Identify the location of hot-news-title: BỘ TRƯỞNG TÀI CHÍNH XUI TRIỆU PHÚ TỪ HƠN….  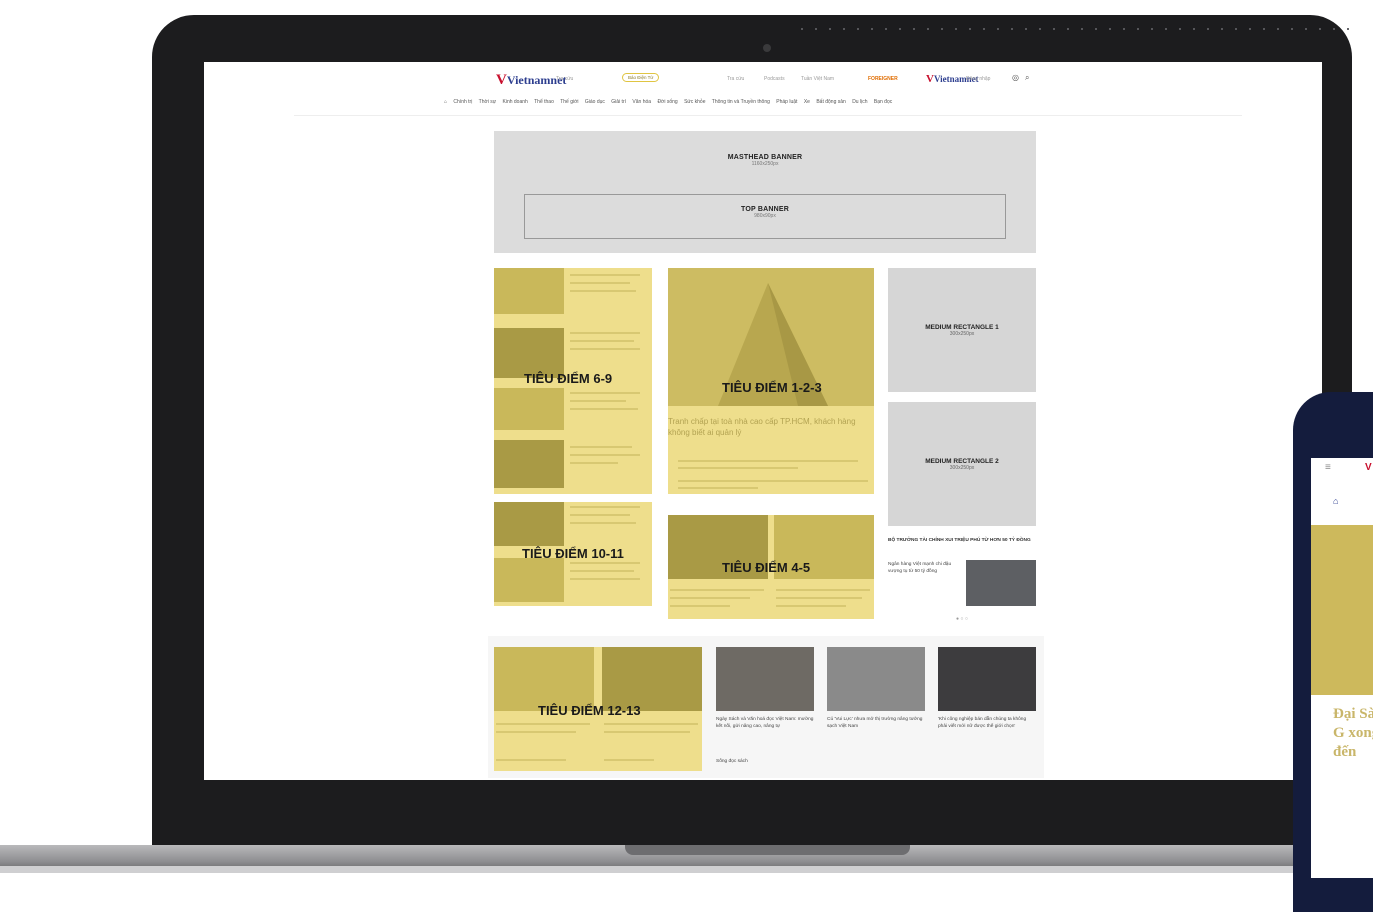
(959, 540).